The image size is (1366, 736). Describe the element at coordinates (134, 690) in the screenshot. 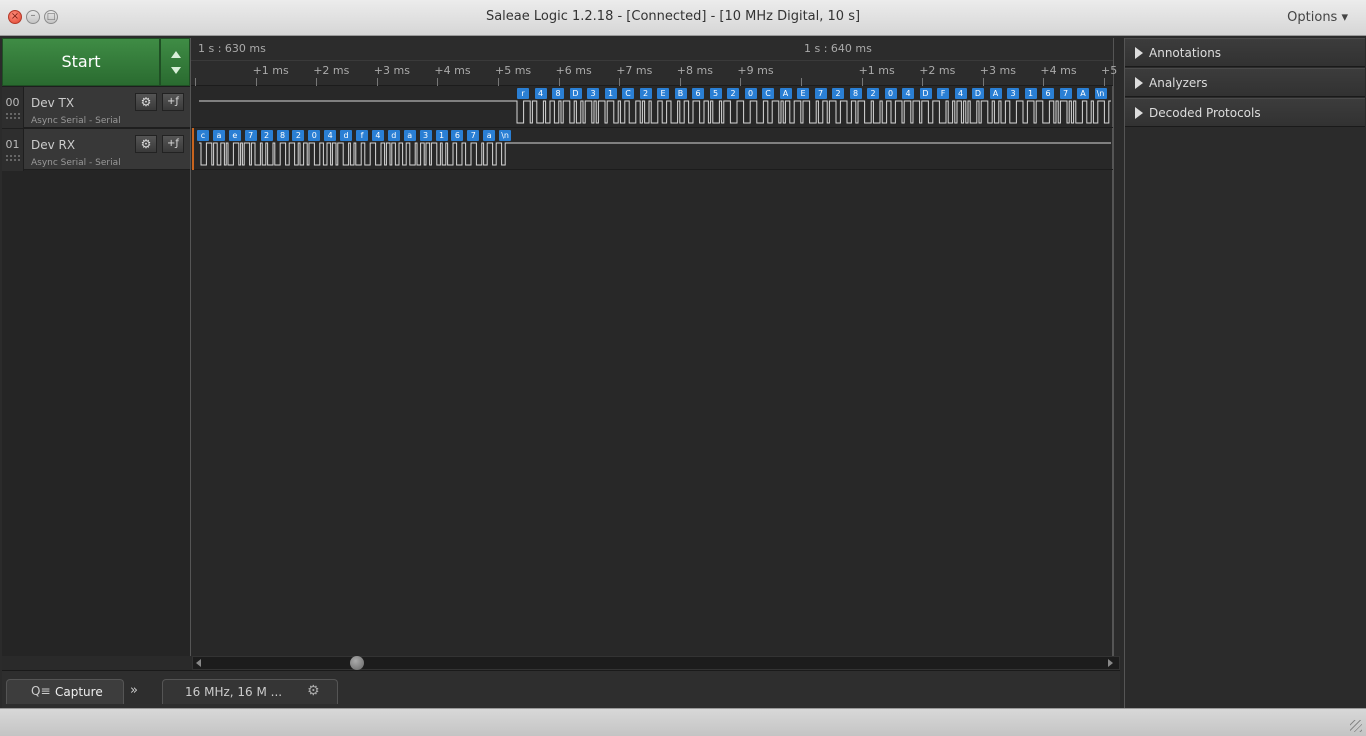

I see `more-tabs-icon: »` at that location.